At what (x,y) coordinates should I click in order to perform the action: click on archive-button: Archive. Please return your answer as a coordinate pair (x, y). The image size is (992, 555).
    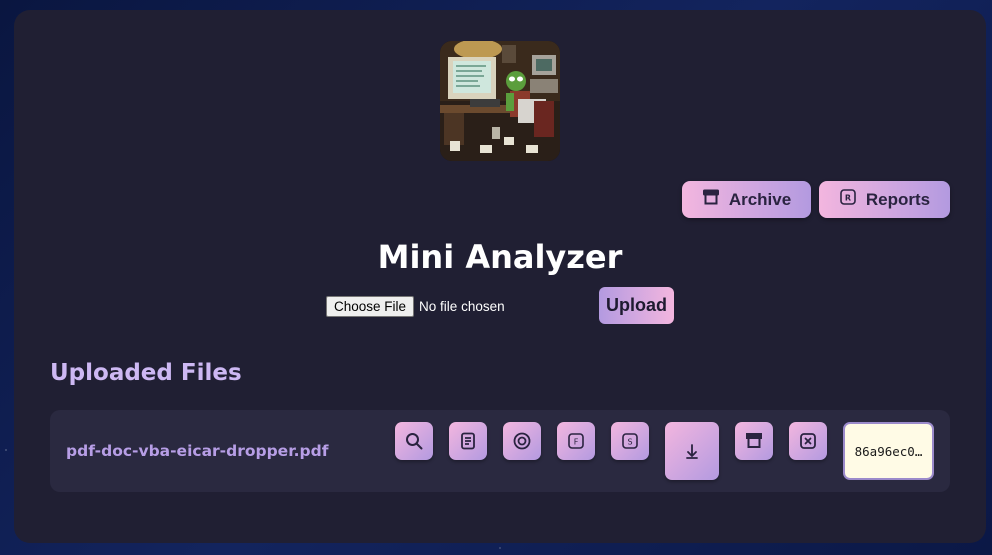
    Looking at the image, I should click on (746, 199).